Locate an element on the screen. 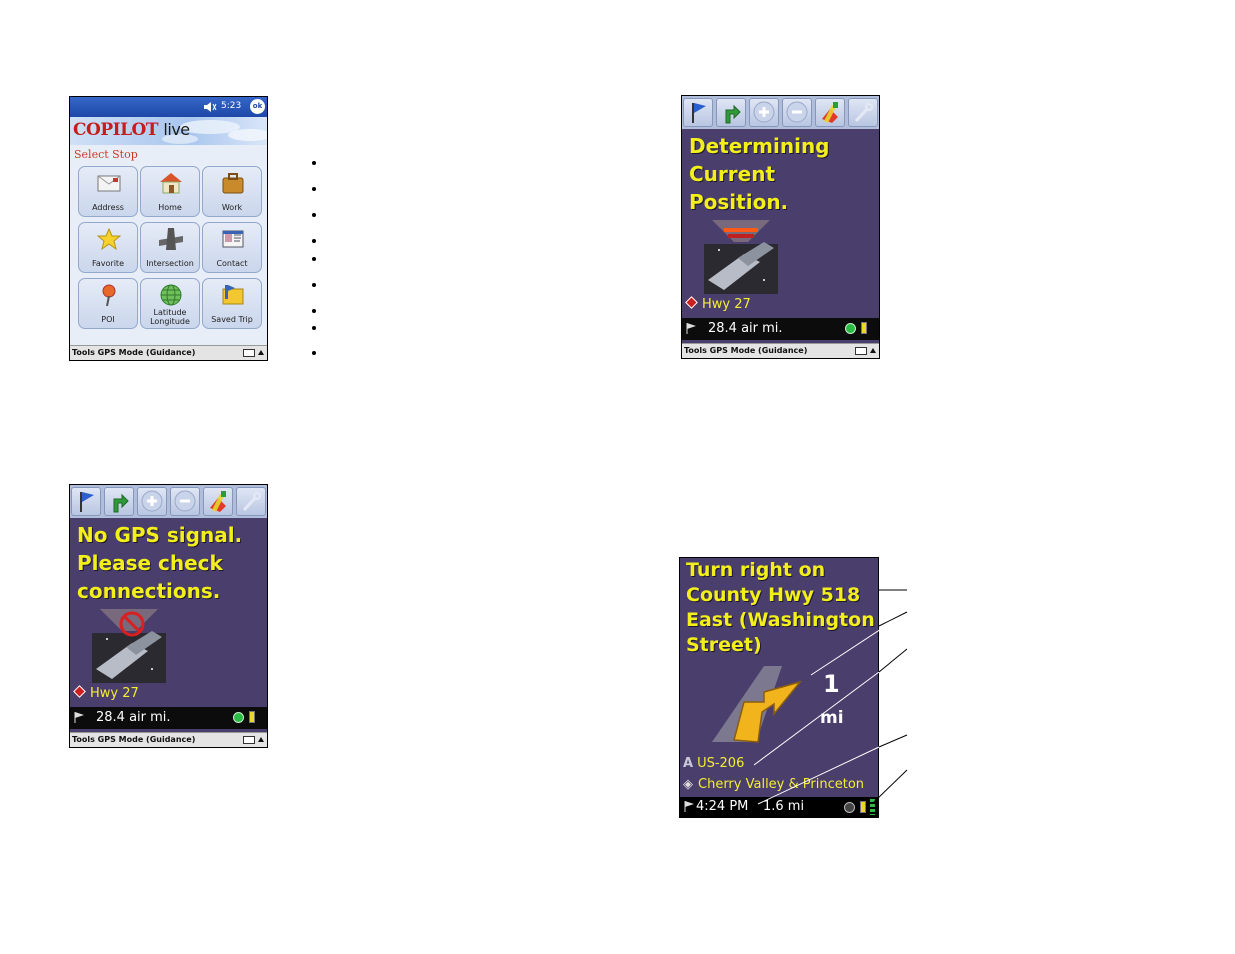 The width and height of the screenshot is (1235, 954). folder-icon is located at coordinates (233, 295).